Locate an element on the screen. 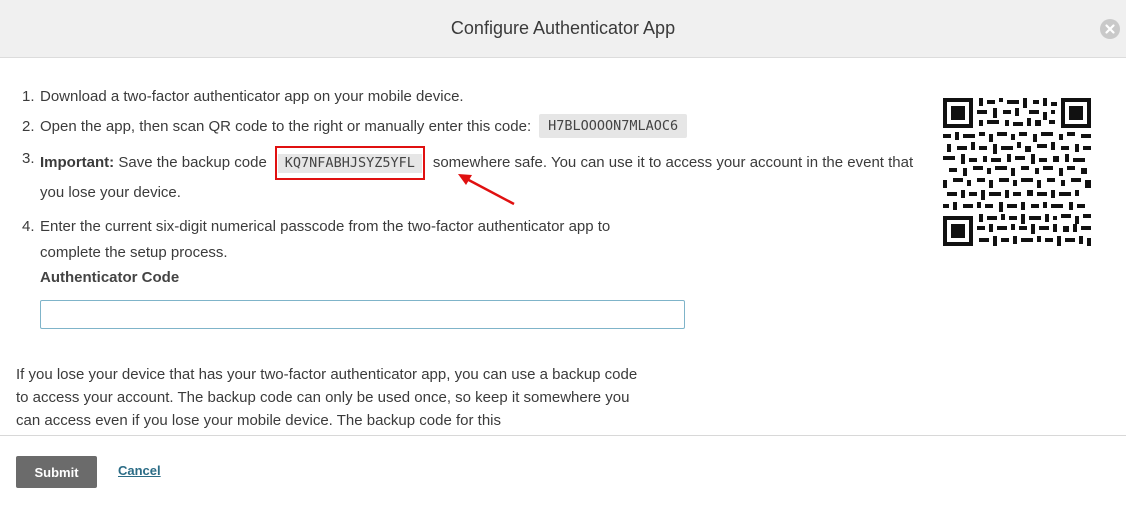 The width and height of the screenshot is (1126, 505). backup-code-highlight: KQ7NFABHJSYZ5YFL is located at coordinates (349, 163).